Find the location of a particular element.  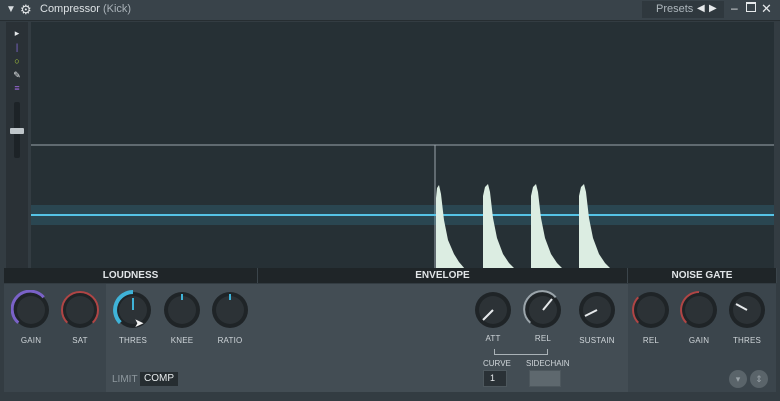

gate-down-icon: ▾ is located at coordinates (738, 379).